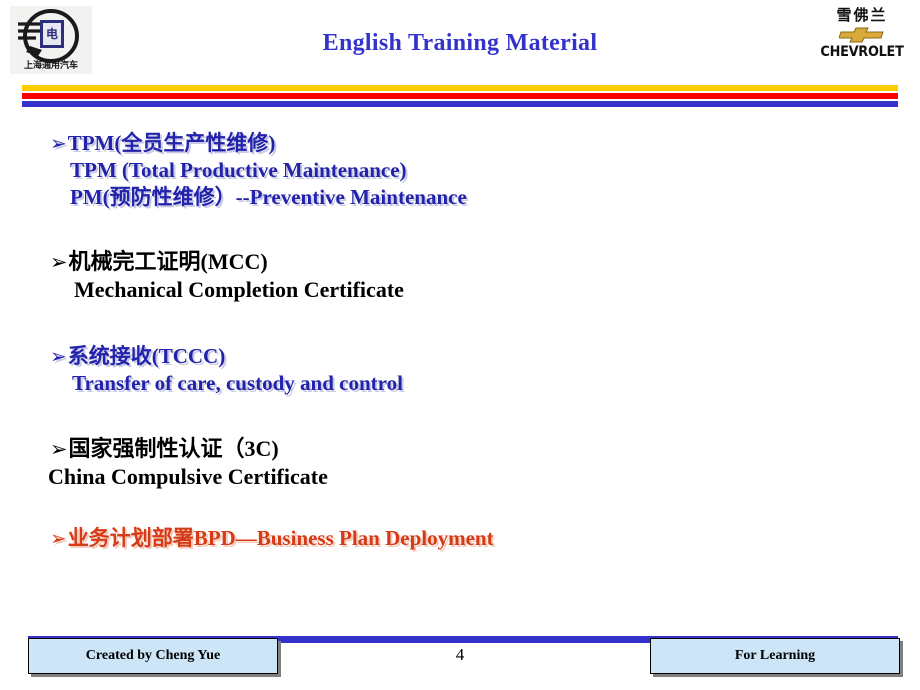 The image size is (920, 690). I want to click on bullet-line-text: 业务计划部署BPD—Business Plan Deployment, so click(280, 538).